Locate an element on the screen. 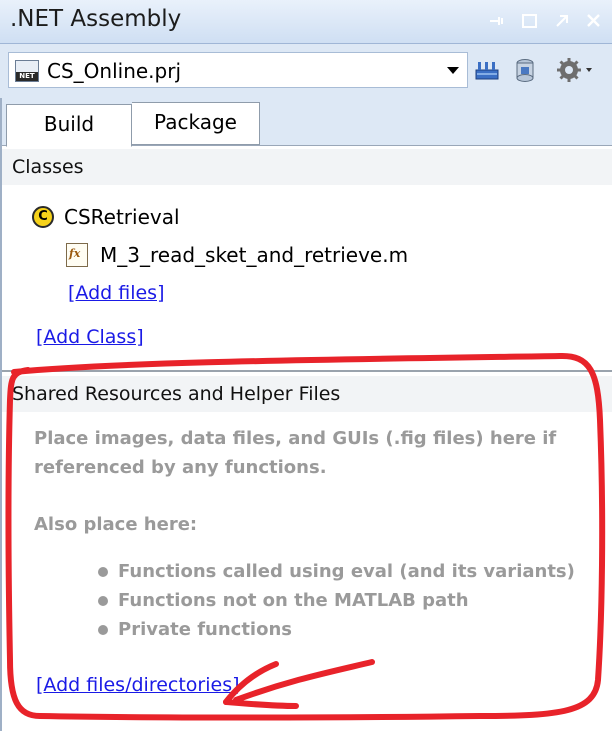 The width and height of the screenshot is (612, 731). file-name: M_3_read_sket_and_retrieve.m is located at coordinates (254, 255).